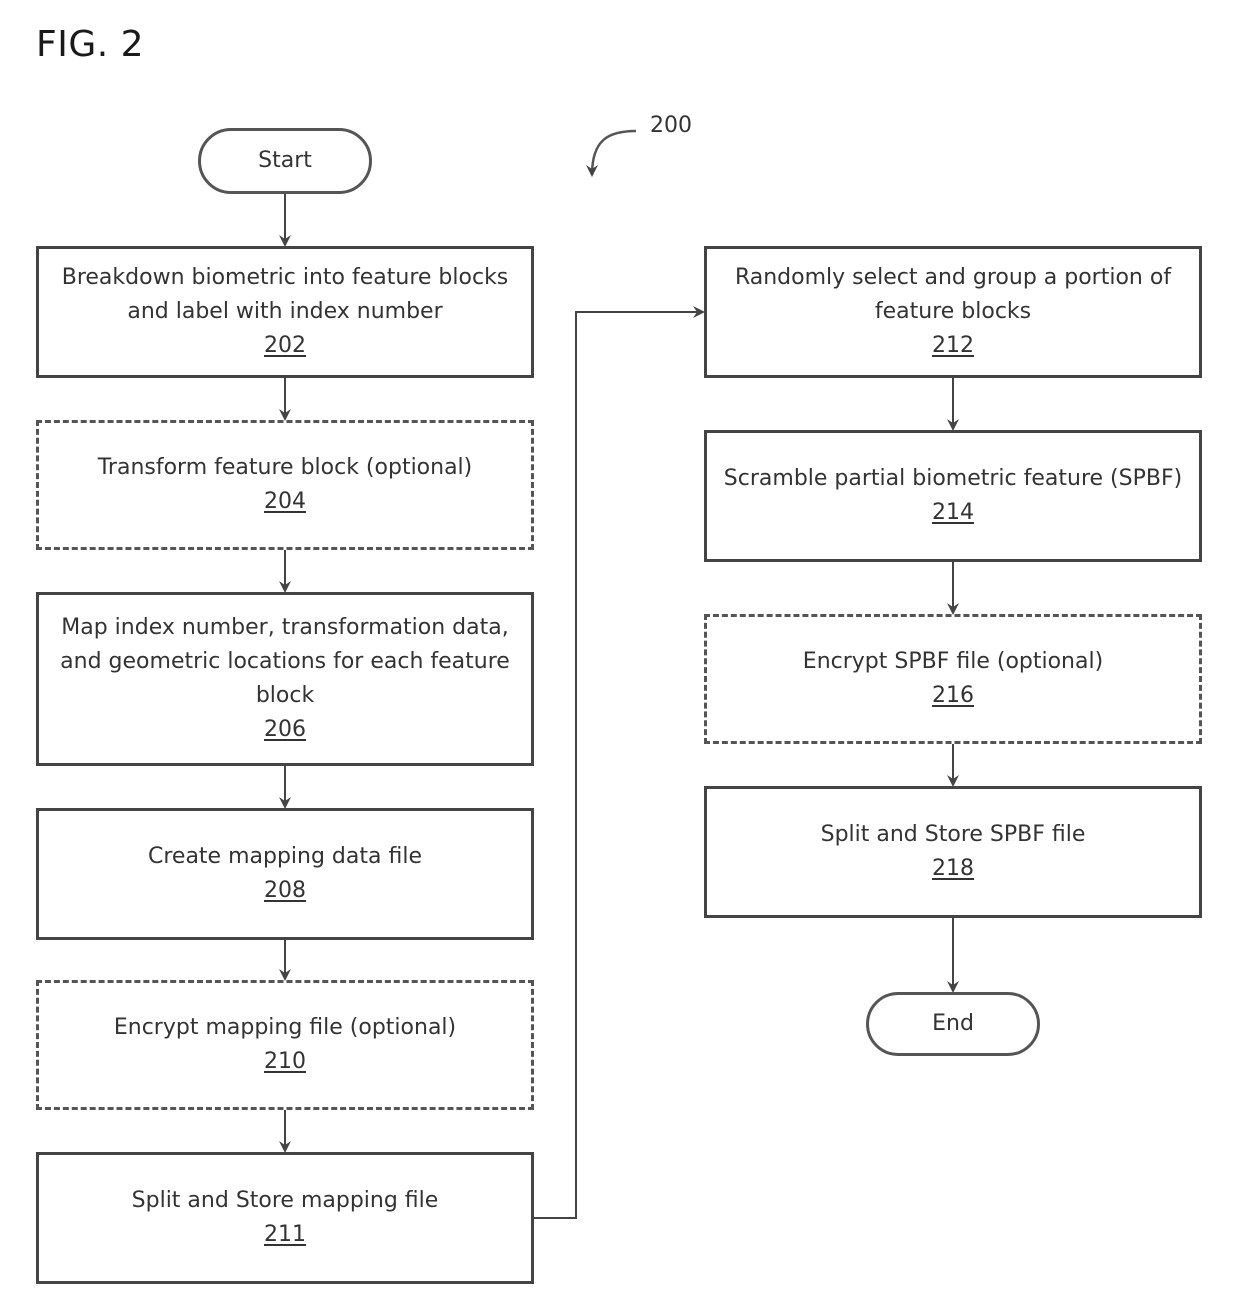 Image resolution: width=1240 pixels, height=1307 pixels. I want to click on step-label: Encrypt mapping file (optional), so click(285, 1027).